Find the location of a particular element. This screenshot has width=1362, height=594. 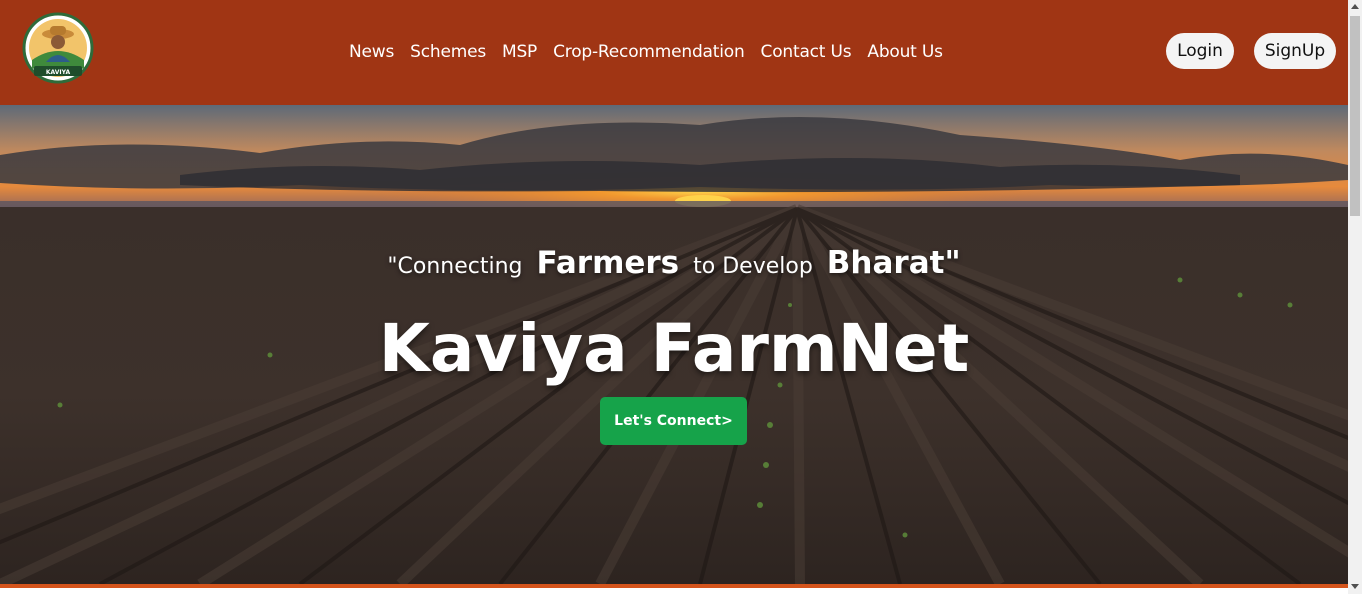

nav-link-about-us: About Us is located at coordinates (905, 52).